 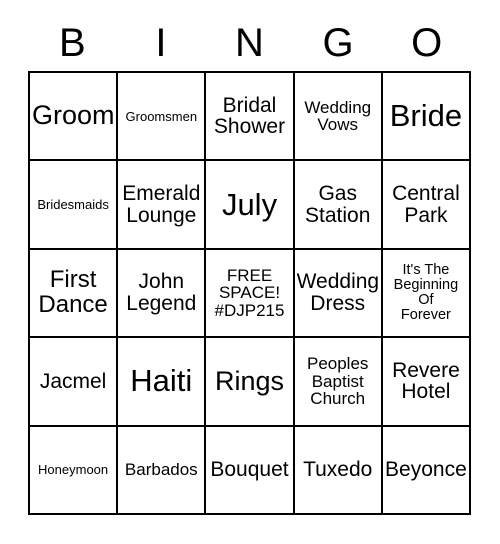 I want to click on bingo-cell-g5: Tuxedo, so click(x=338, y=471).